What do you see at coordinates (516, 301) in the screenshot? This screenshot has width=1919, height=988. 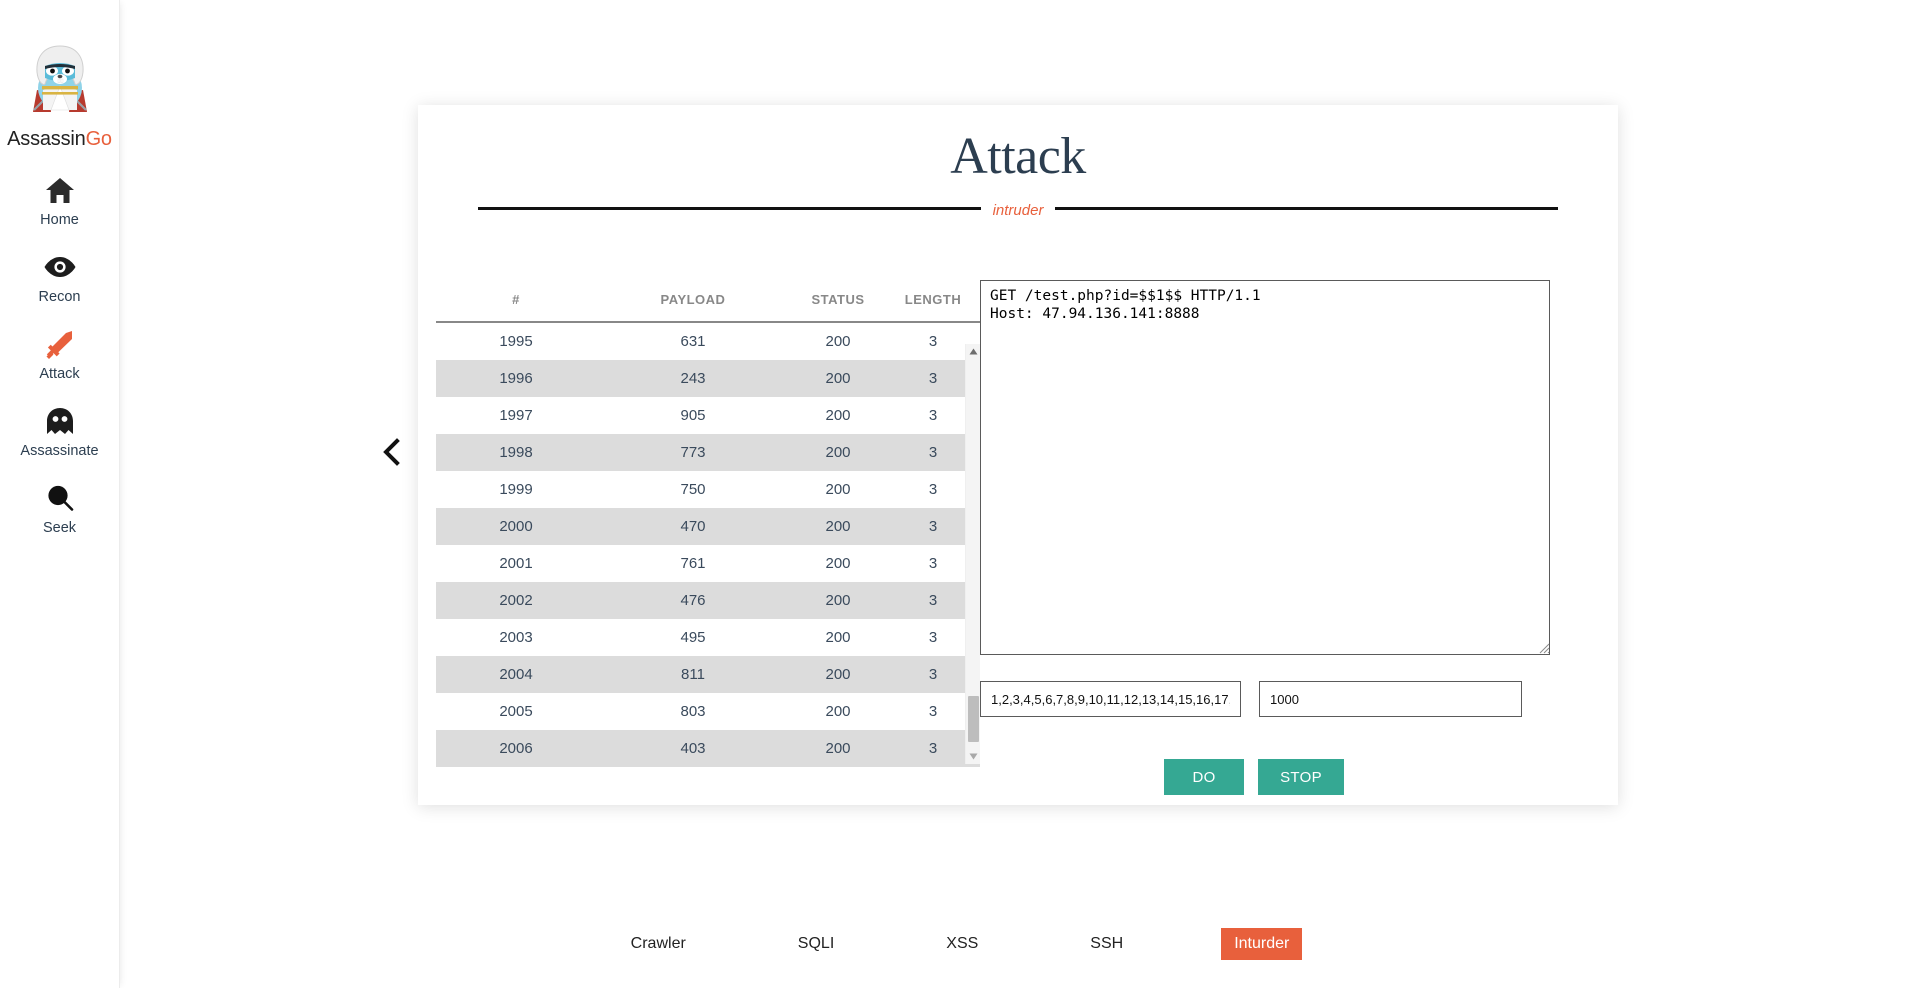 I see `column-header-index: #` at bounding box center [516, 301].